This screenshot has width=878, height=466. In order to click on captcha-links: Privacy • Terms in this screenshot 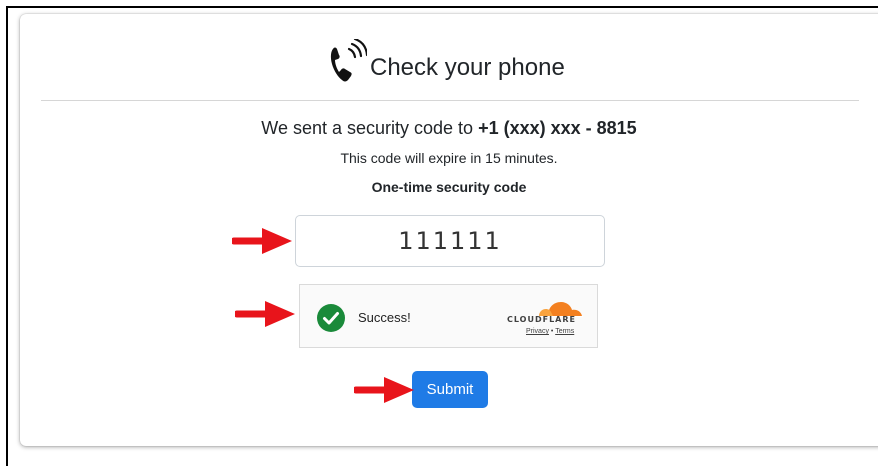, I will do `click(550, 331)`.